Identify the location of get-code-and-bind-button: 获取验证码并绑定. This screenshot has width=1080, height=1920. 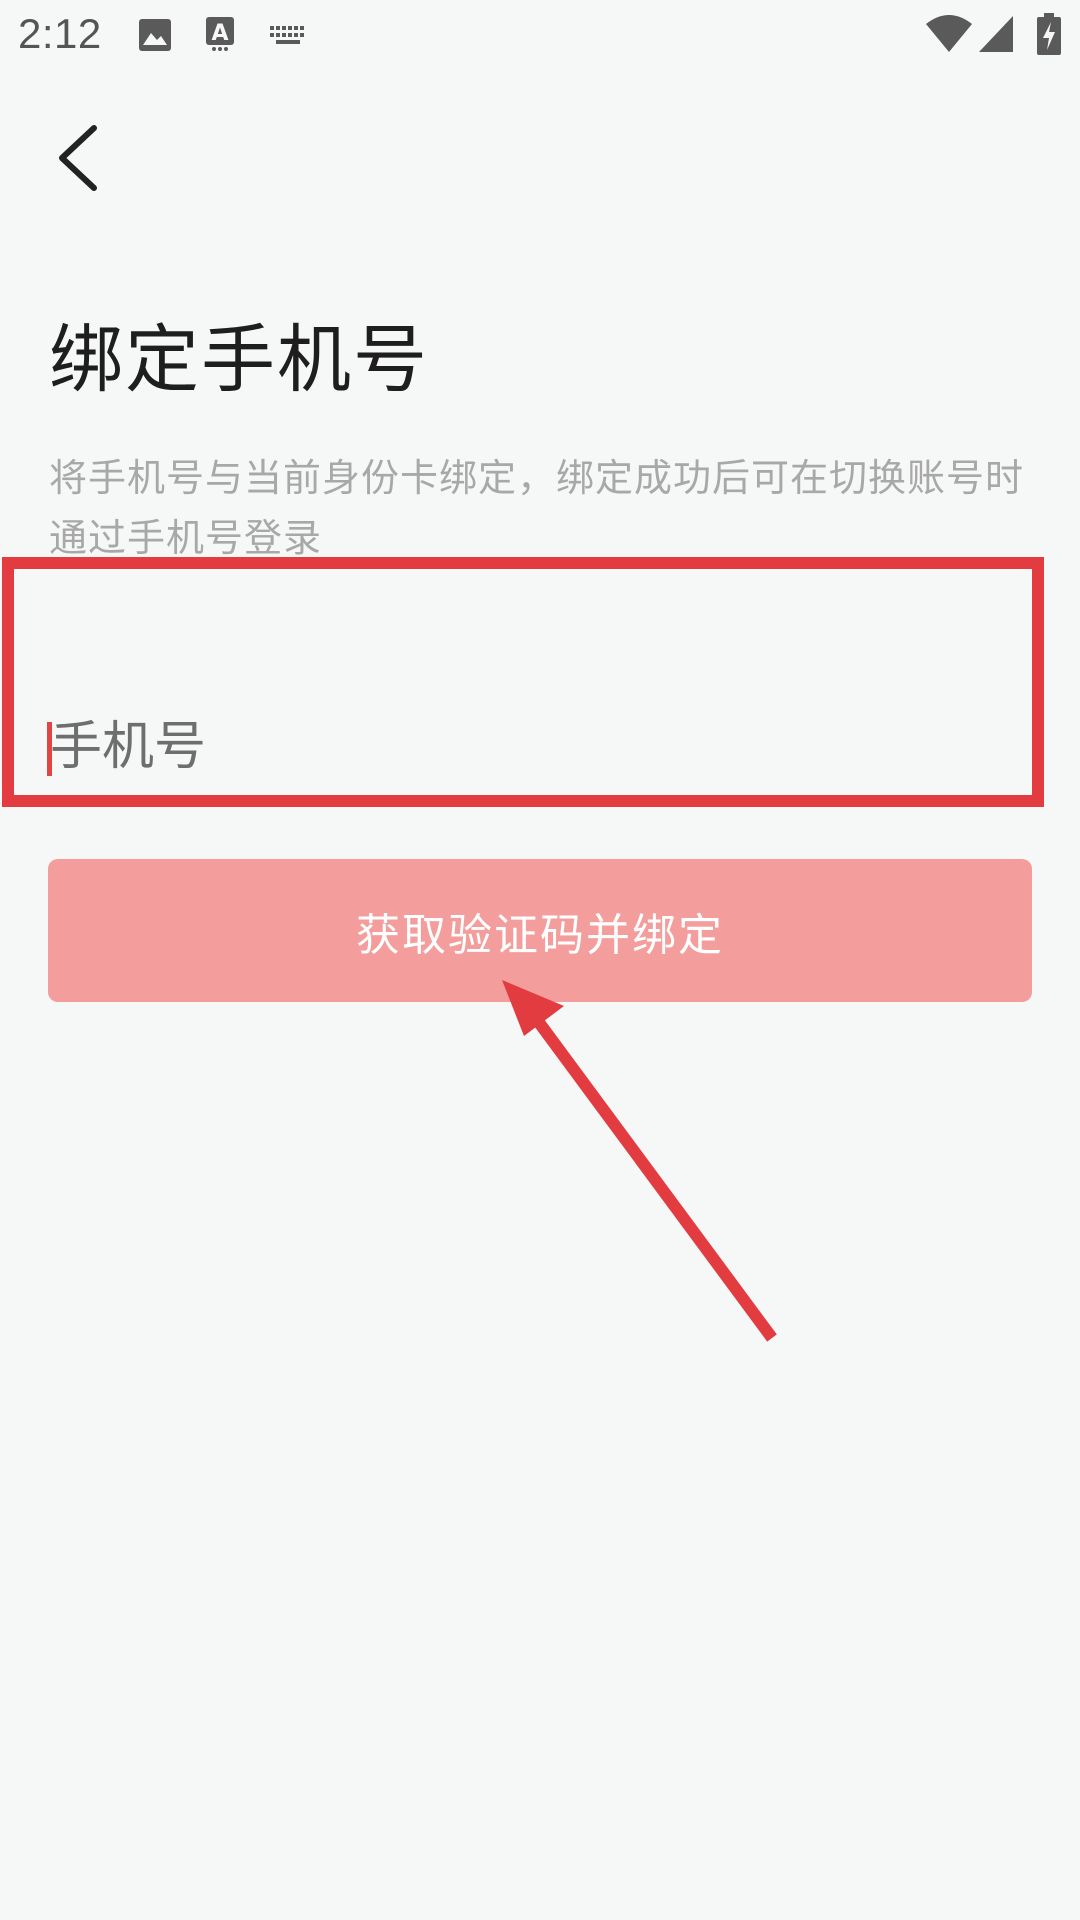
(540, 930).